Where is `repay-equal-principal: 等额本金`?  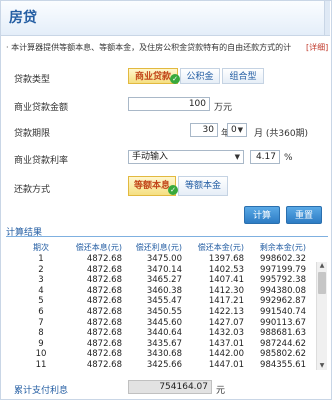
repay-equal-principal: 等额本金 is located at coordinates (203, 186).